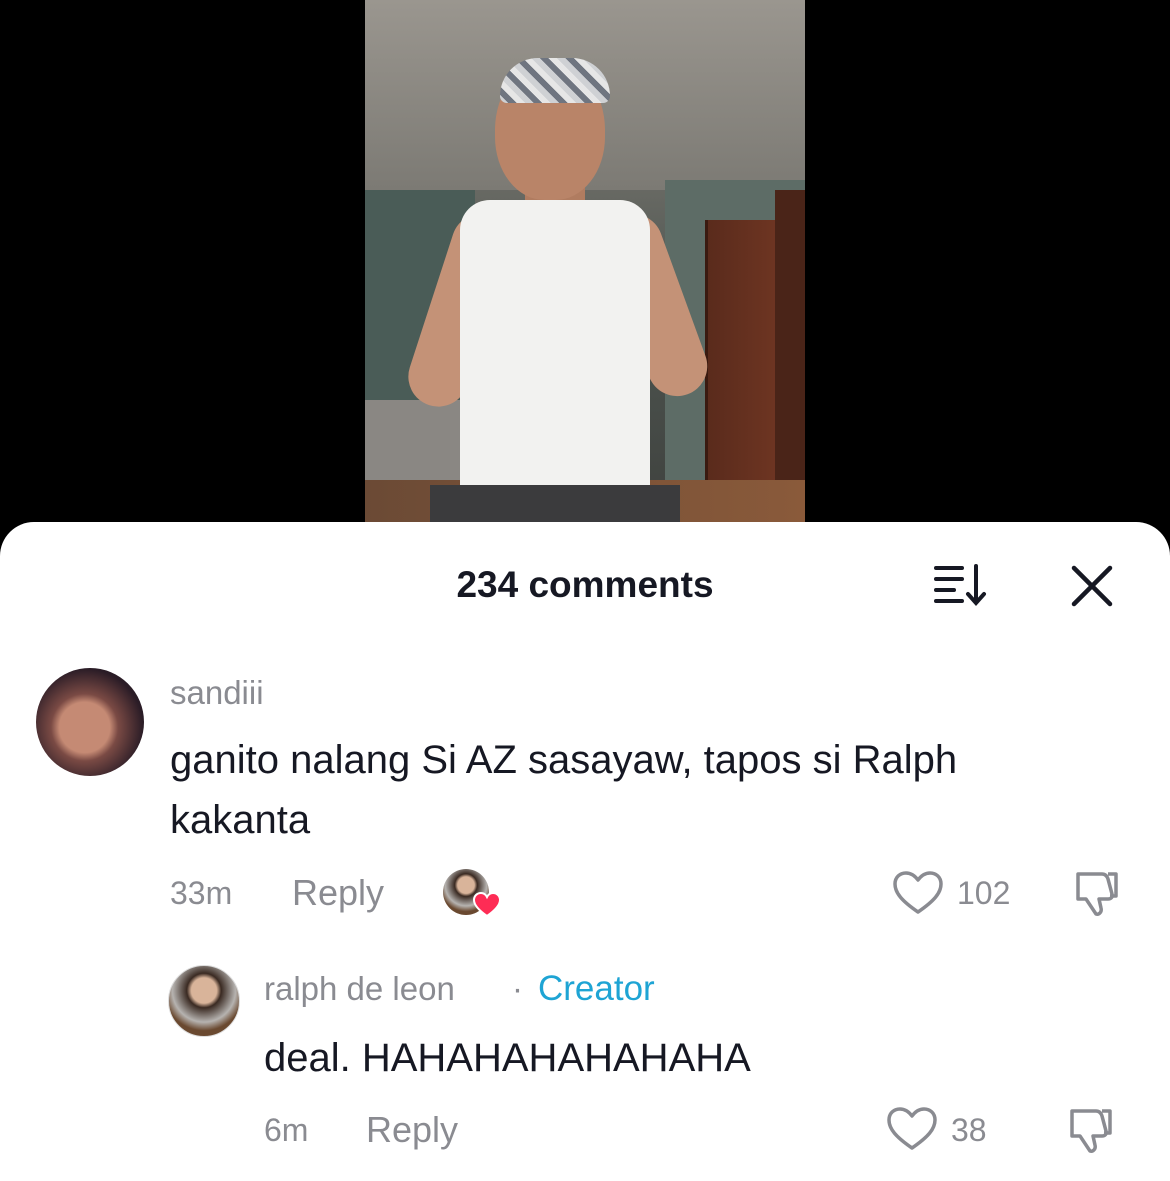 Image resolution: width=1170 pixels, height=1181 pixels. Describe the element at coordinates (487, 905) in the screenshot. I see `heart-badge-icon` at that location.